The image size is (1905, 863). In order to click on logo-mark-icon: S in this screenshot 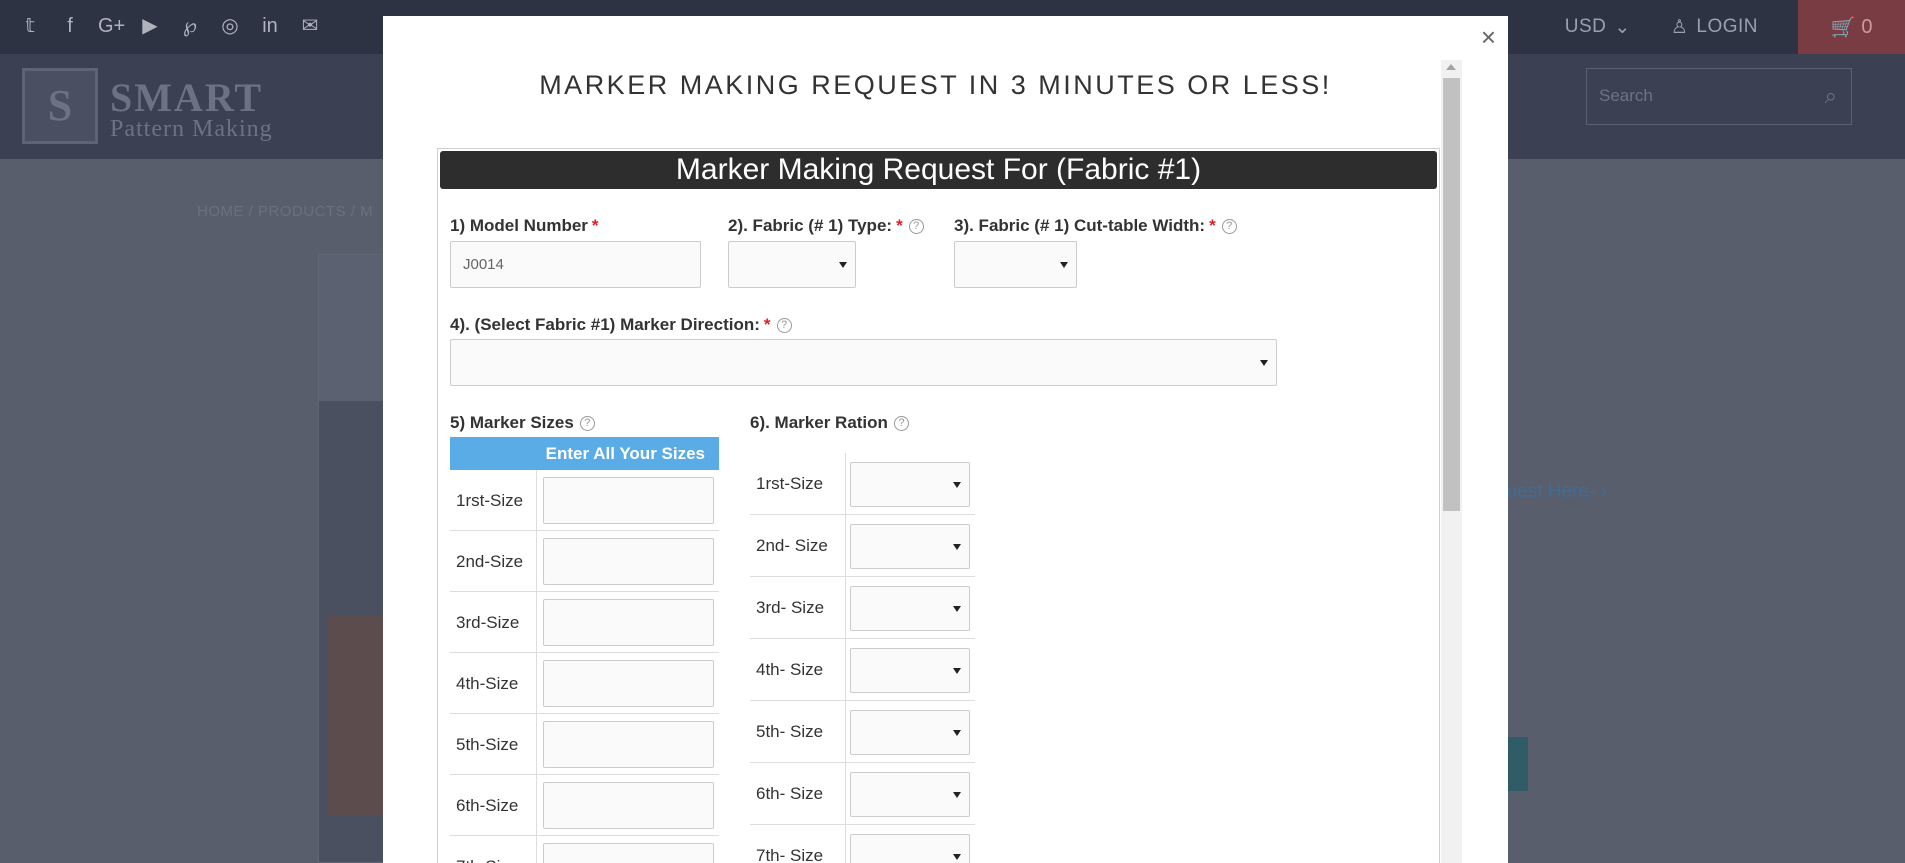, I will do `click(60, 106)`.